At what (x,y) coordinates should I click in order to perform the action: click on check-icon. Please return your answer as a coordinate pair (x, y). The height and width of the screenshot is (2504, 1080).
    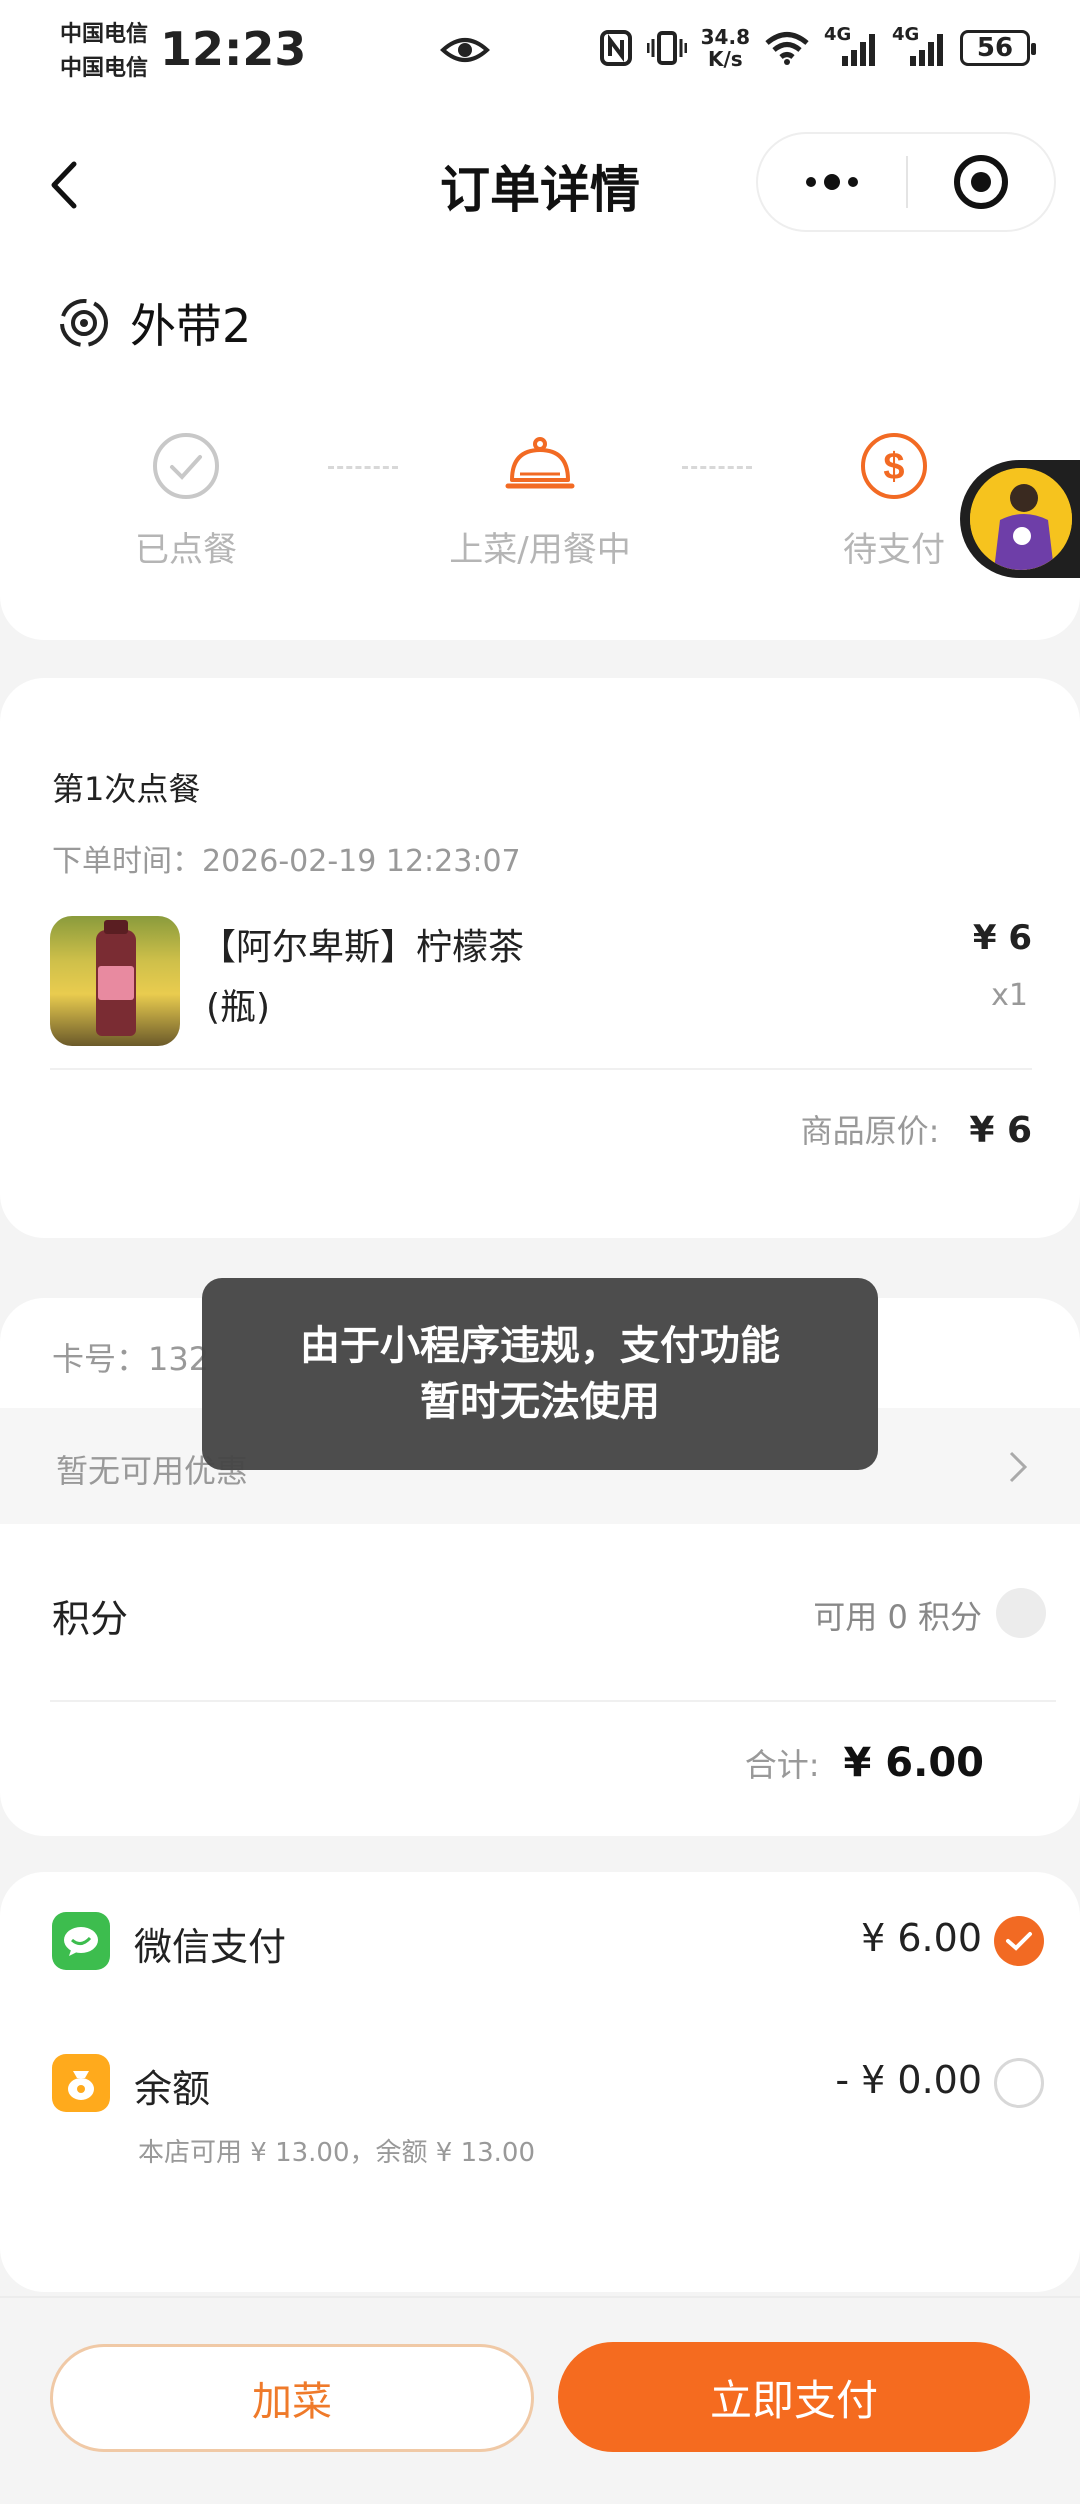
    Looking at the image, I should click on (1019, 1941).